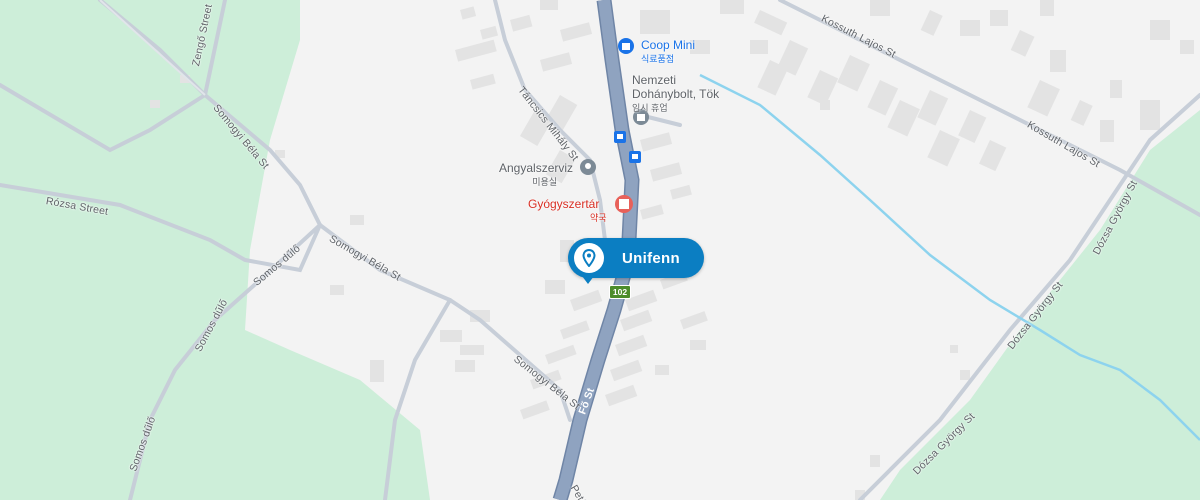 This screenshot has height=500, width=1200. What do you see at coordinates (564, 204) in the screenshot?
I see `poi-name: Gyógyszertár` at bounding box center [564, 204].